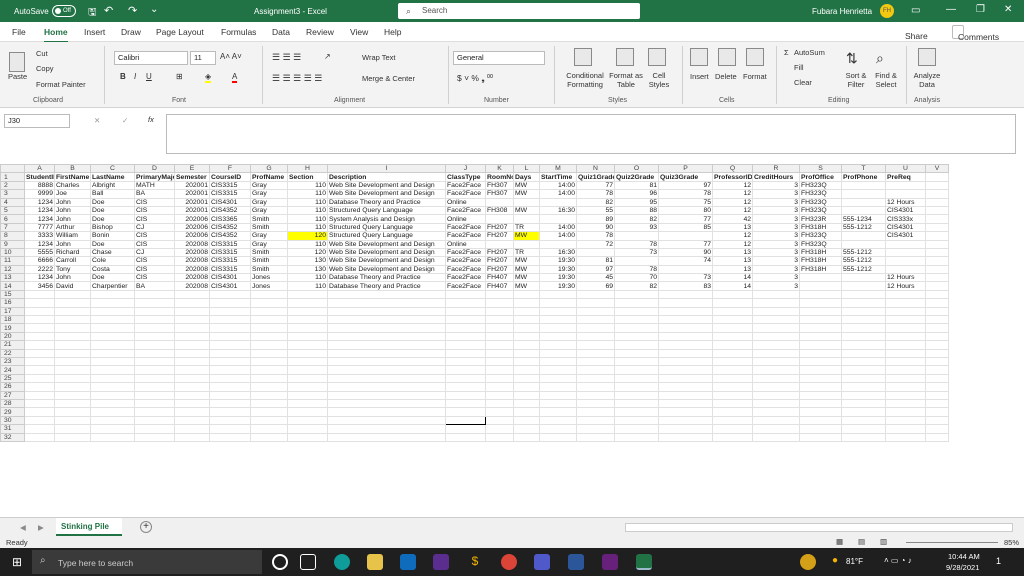  Describe the element at coordinates (595, 227) in the screenshot. I see `cell: 90` at that location.